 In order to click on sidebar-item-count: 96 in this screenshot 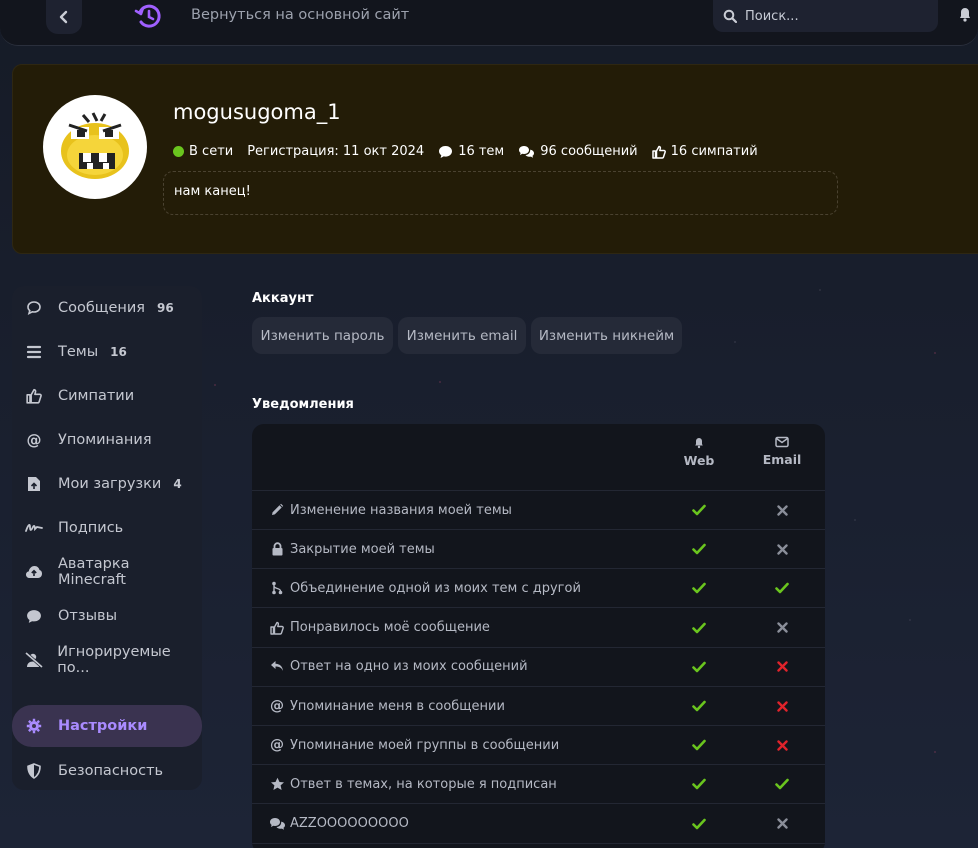, I will do `click(165, 308)`.